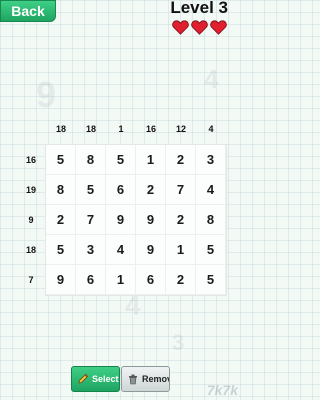 The width and height of the screenshot is (320, 400). I want to click on row-clue: 16, so click(30, 160).